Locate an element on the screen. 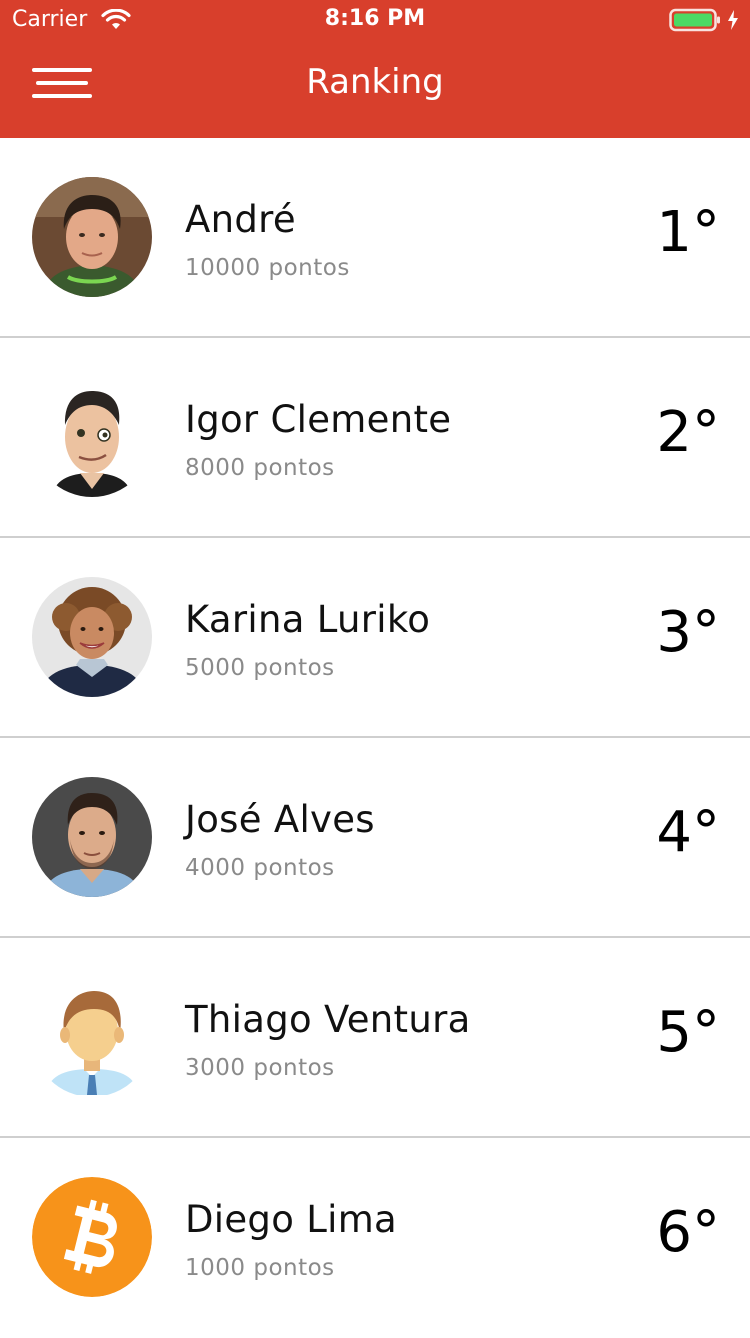  battery-icon is located at coordinates (694, 20).